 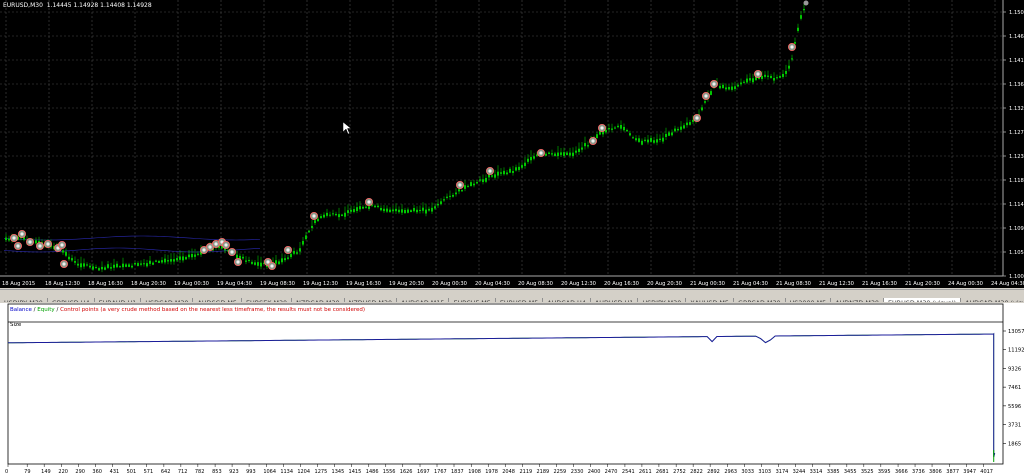 I want to click on tester-x-label: 853, so click(x=217, y=472).